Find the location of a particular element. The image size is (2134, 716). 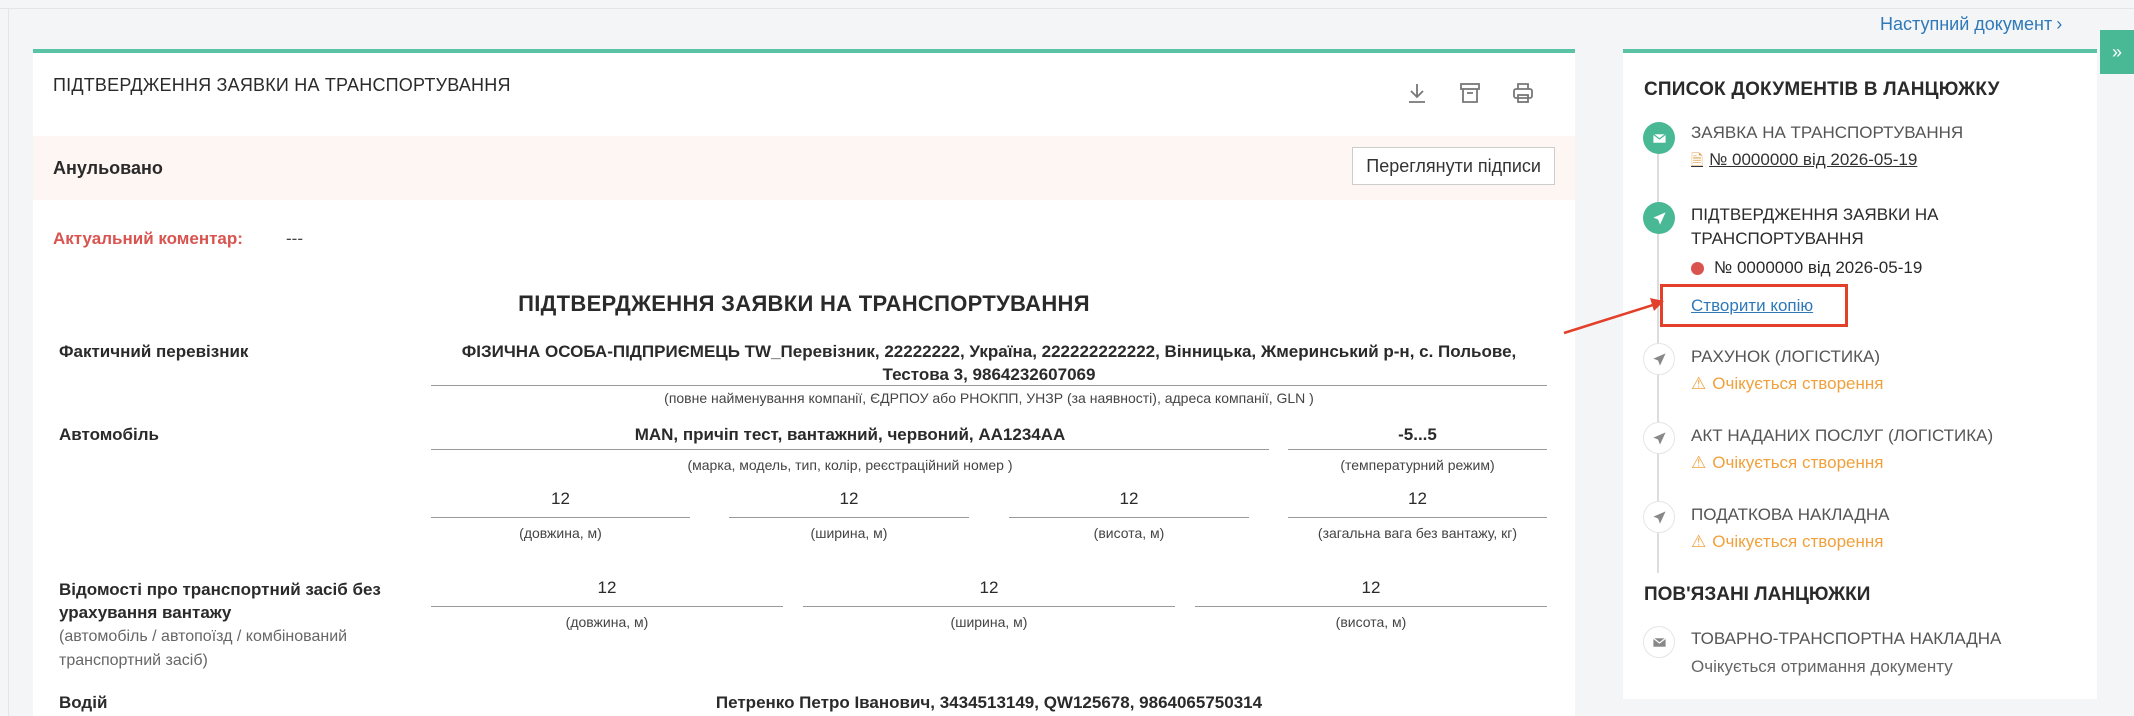

vehicle-width-hint: (ширина, м) is located at coordinates (849, 533).